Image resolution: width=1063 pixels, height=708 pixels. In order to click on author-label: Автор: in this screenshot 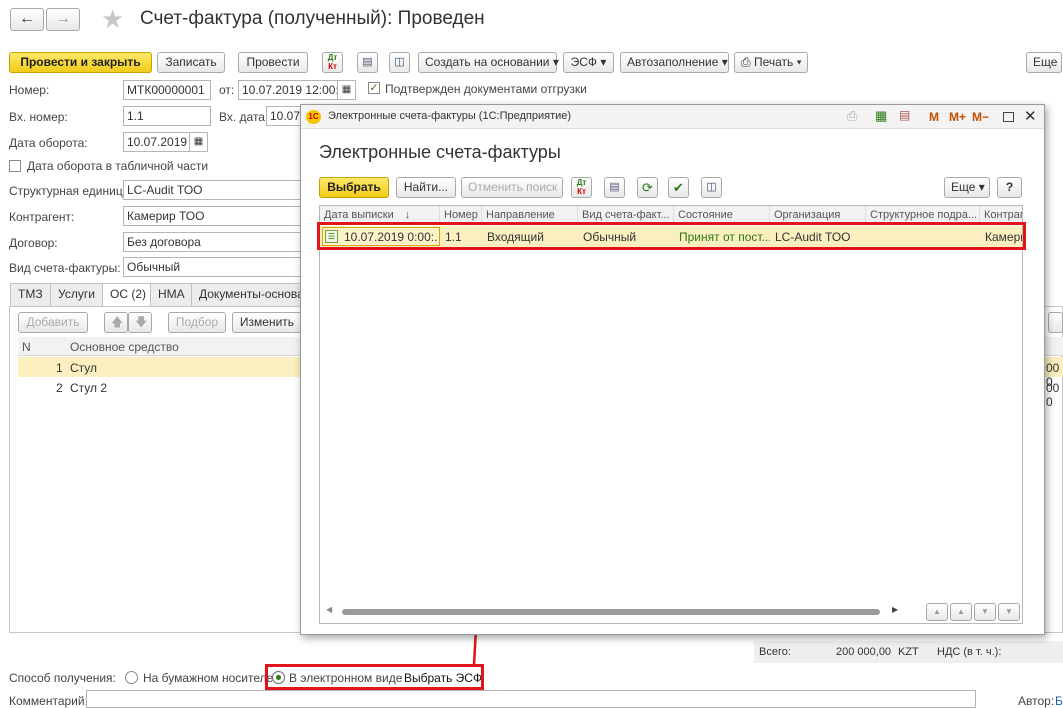, I will do `click(1036, 701)`.